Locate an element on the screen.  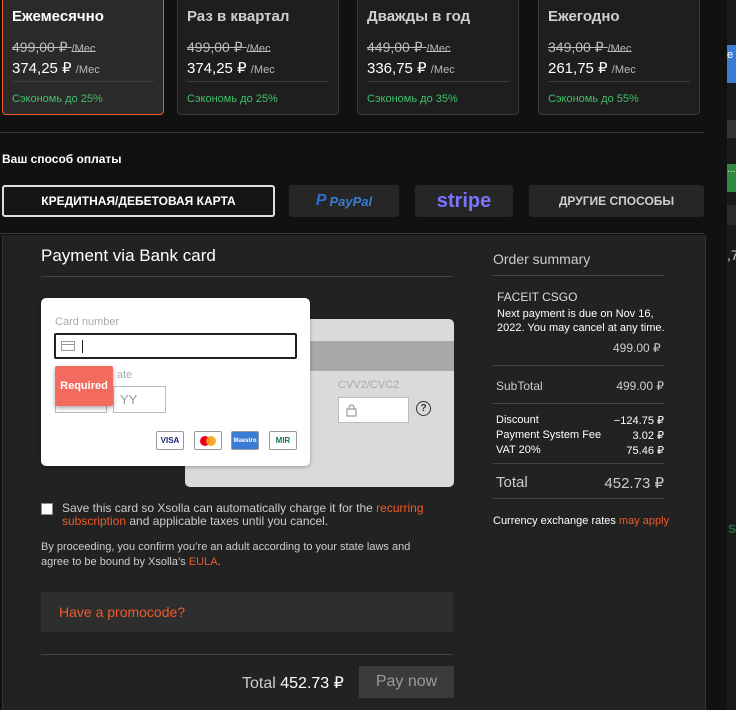
promocode-toggle: Have a promocode? is located at coordinates (247, 612).